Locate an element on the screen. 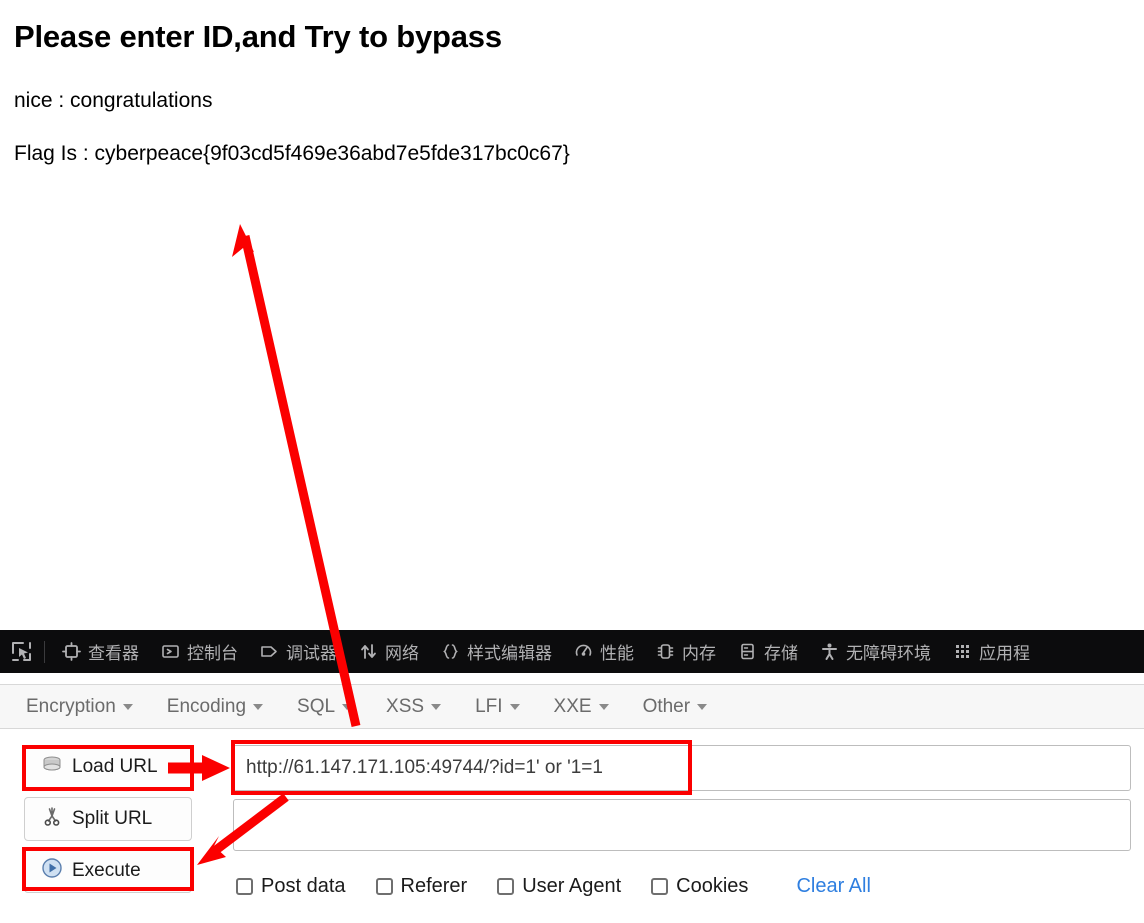  devtools-tab-label: 查看器 is located at coordinates (113, 653).